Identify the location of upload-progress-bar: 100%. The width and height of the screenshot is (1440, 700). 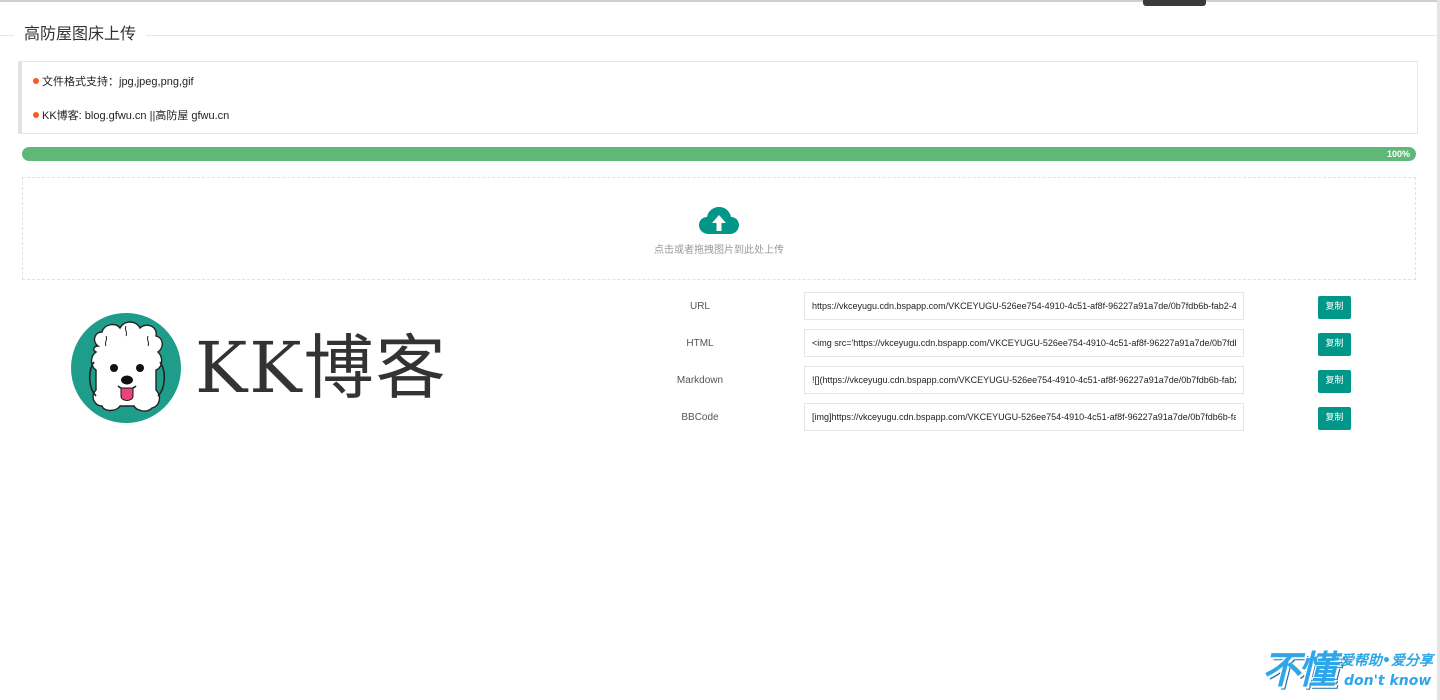
(719, 154).